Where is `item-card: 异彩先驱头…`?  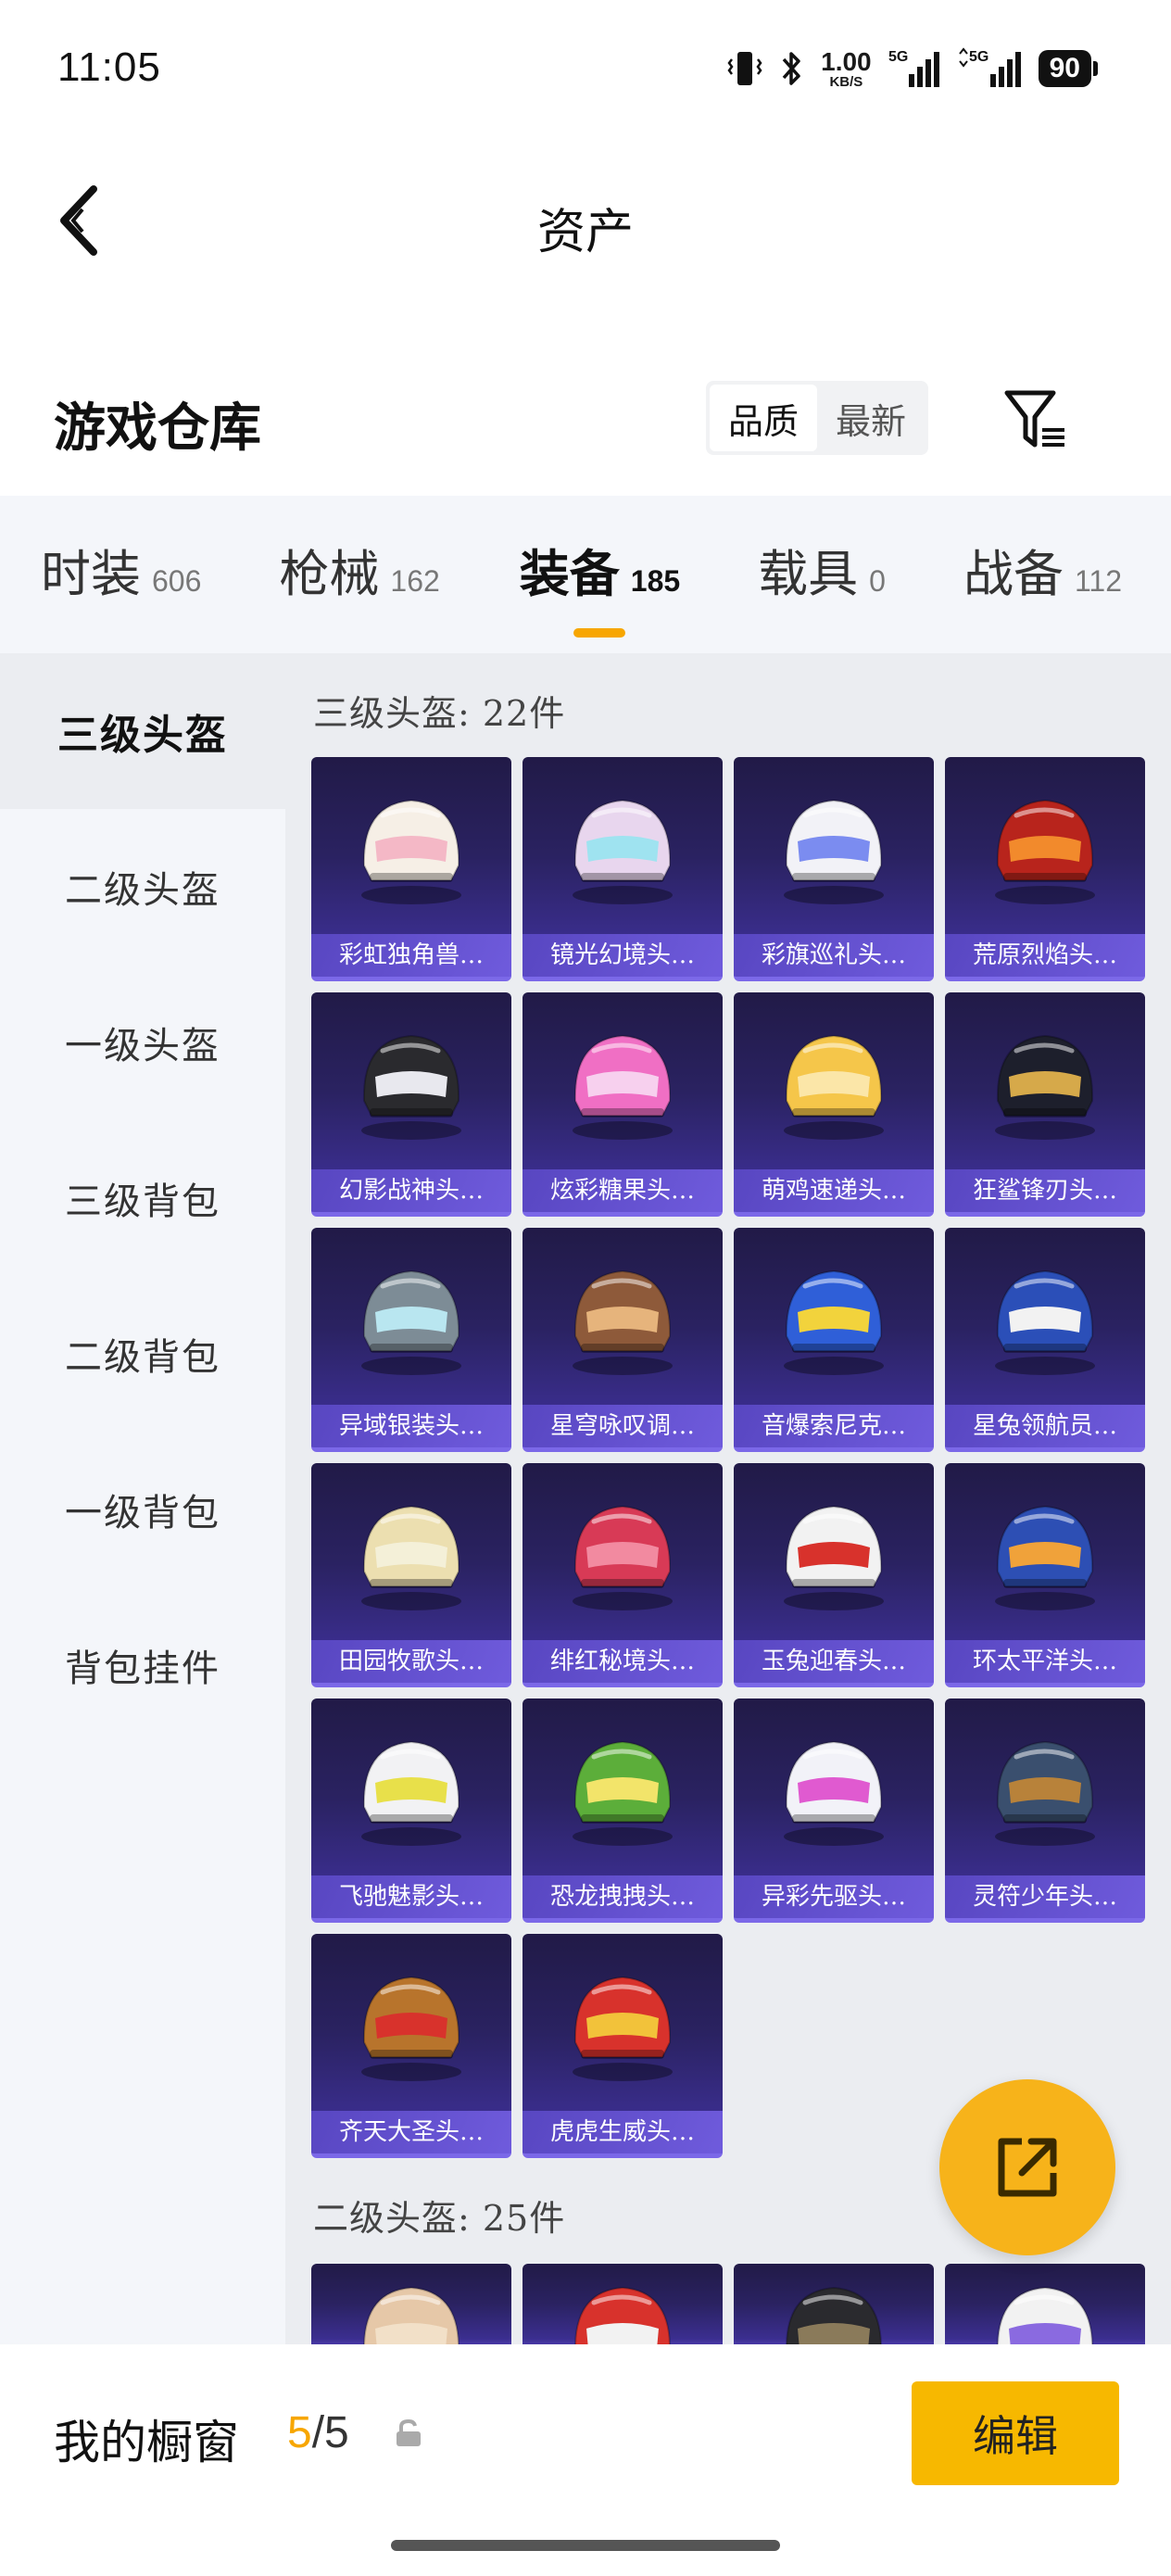 item-card: 异彩先驱头… is located at coordinates (834, 1810).